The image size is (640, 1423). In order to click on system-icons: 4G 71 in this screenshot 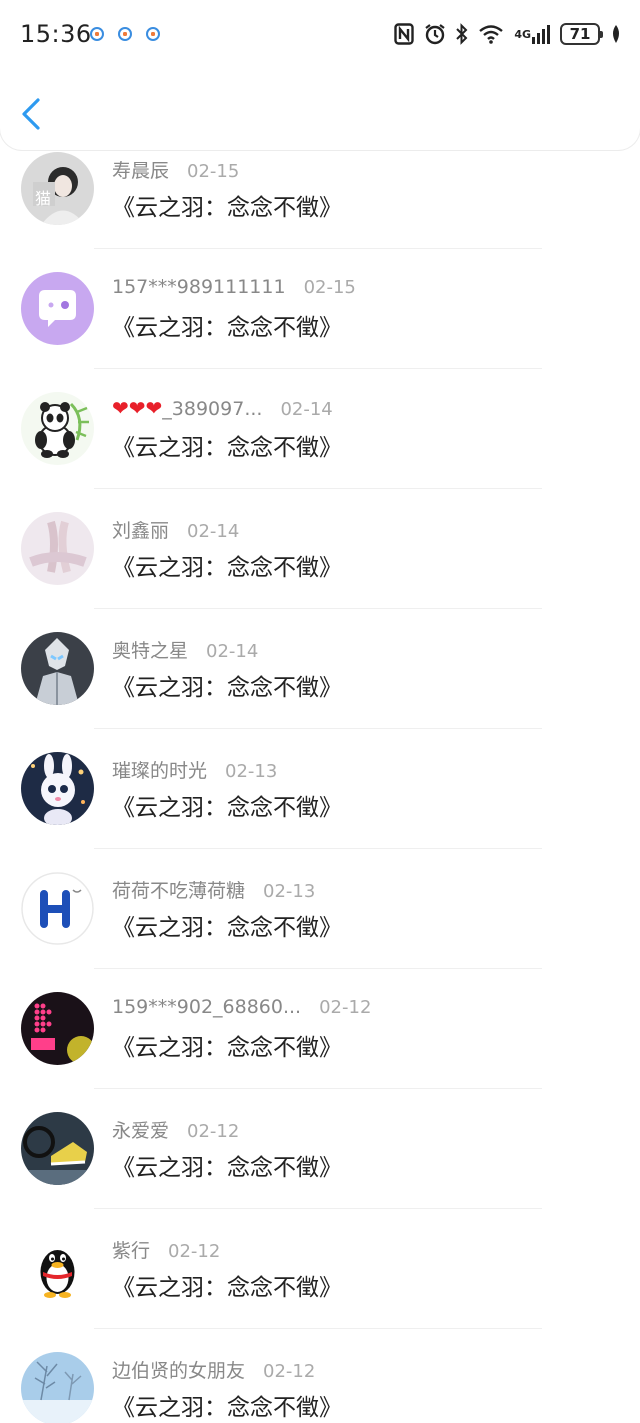, I will do `click(508, 34)`.